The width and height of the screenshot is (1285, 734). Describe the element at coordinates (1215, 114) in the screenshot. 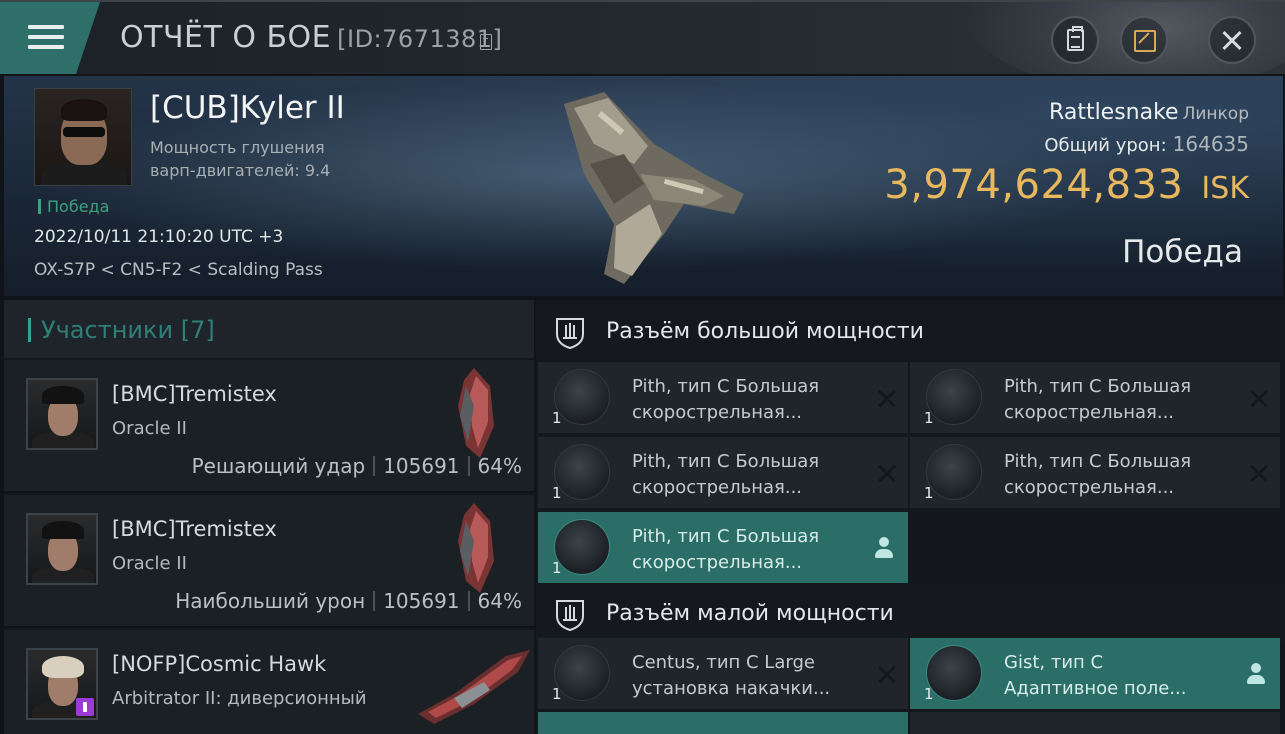

I see `ship-class: Линкор` at that location.